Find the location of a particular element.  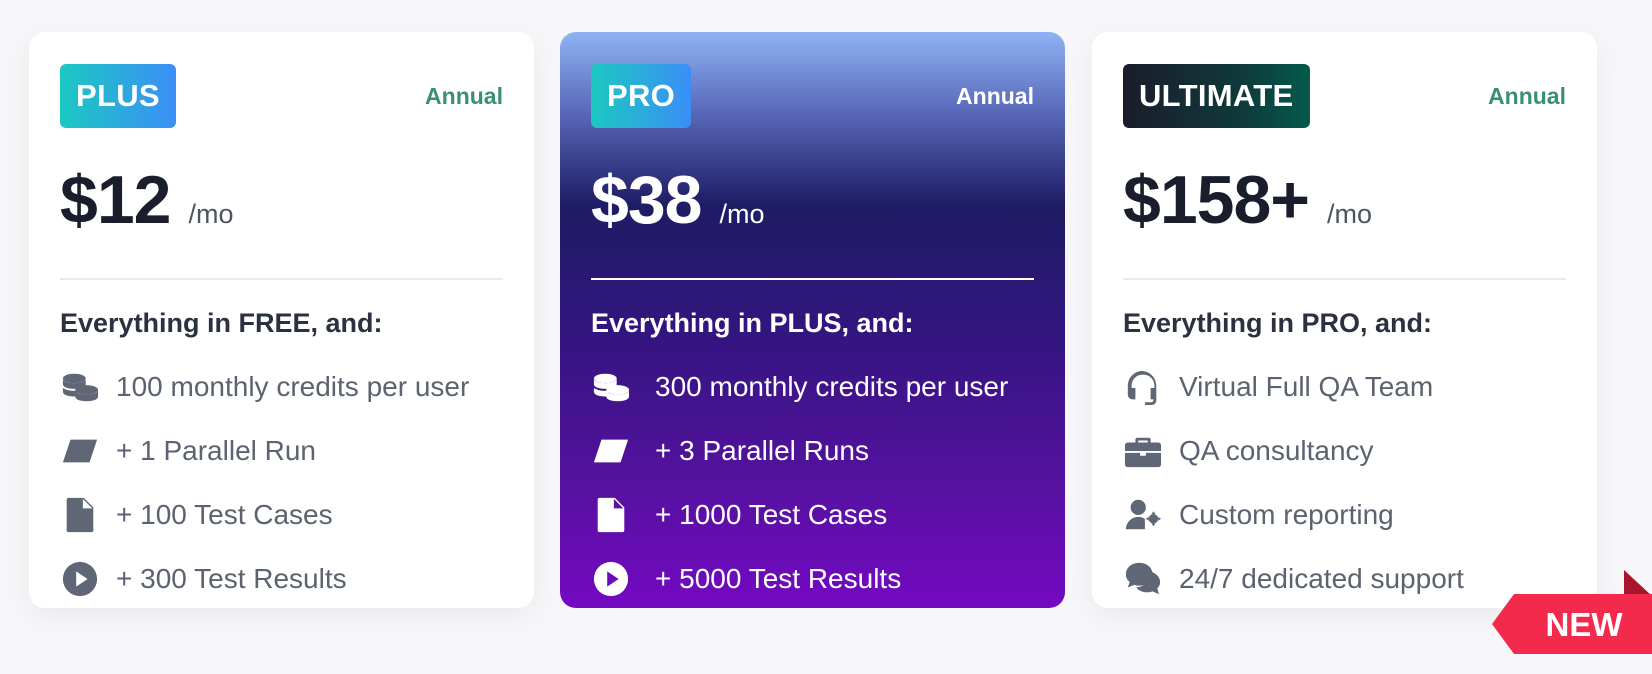

feature-text: + 5000 Test Results is located at coordinates (778, 578).